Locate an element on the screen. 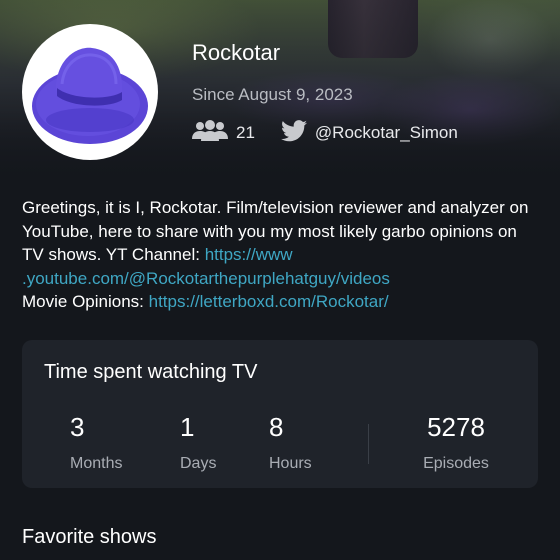 The image size is (560, 560). hours-value: 8 is located at coordinates (276, 427).